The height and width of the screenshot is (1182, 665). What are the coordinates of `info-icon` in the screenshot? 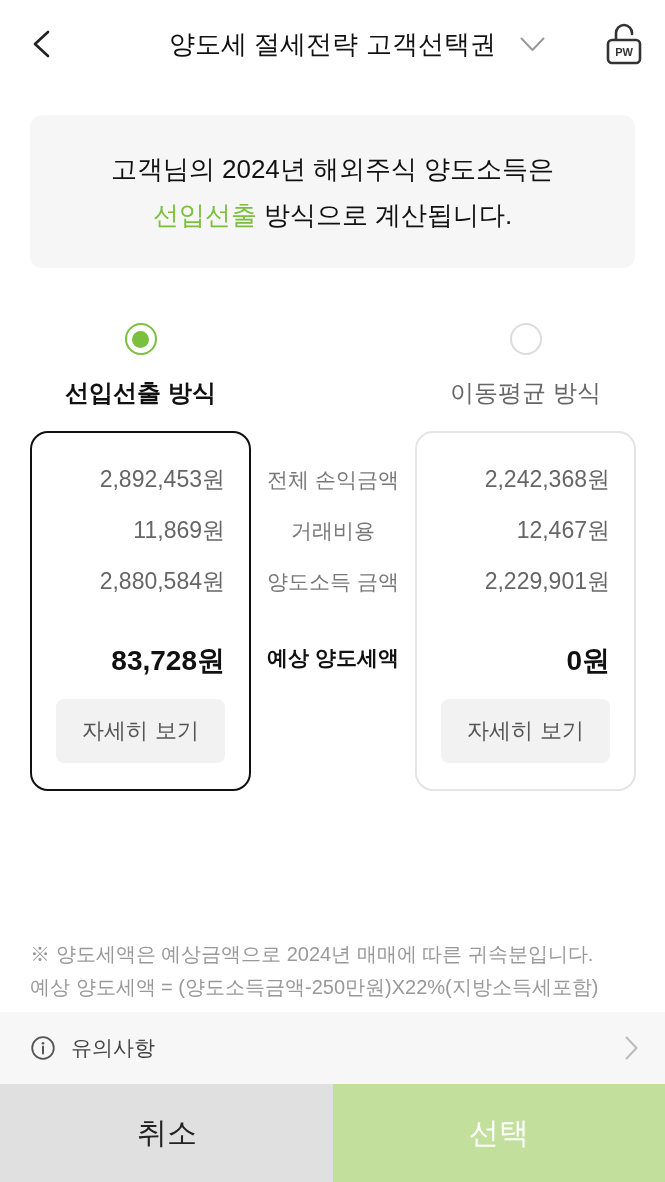 It's located at (43, 1048).